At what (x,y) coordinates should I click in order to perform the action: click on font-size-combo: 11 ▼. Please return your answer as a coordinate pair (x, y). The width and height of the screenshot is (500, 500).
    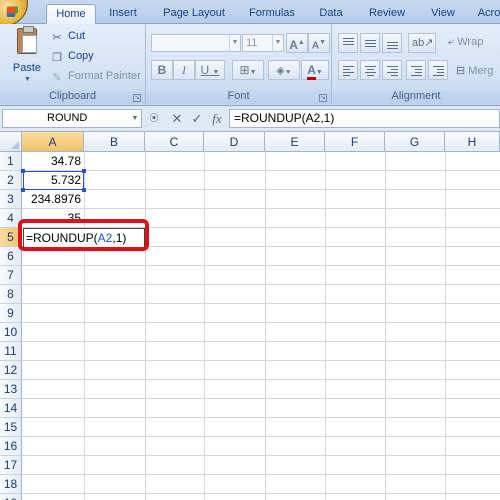
    Looking at the image, I should click on (263, 43).